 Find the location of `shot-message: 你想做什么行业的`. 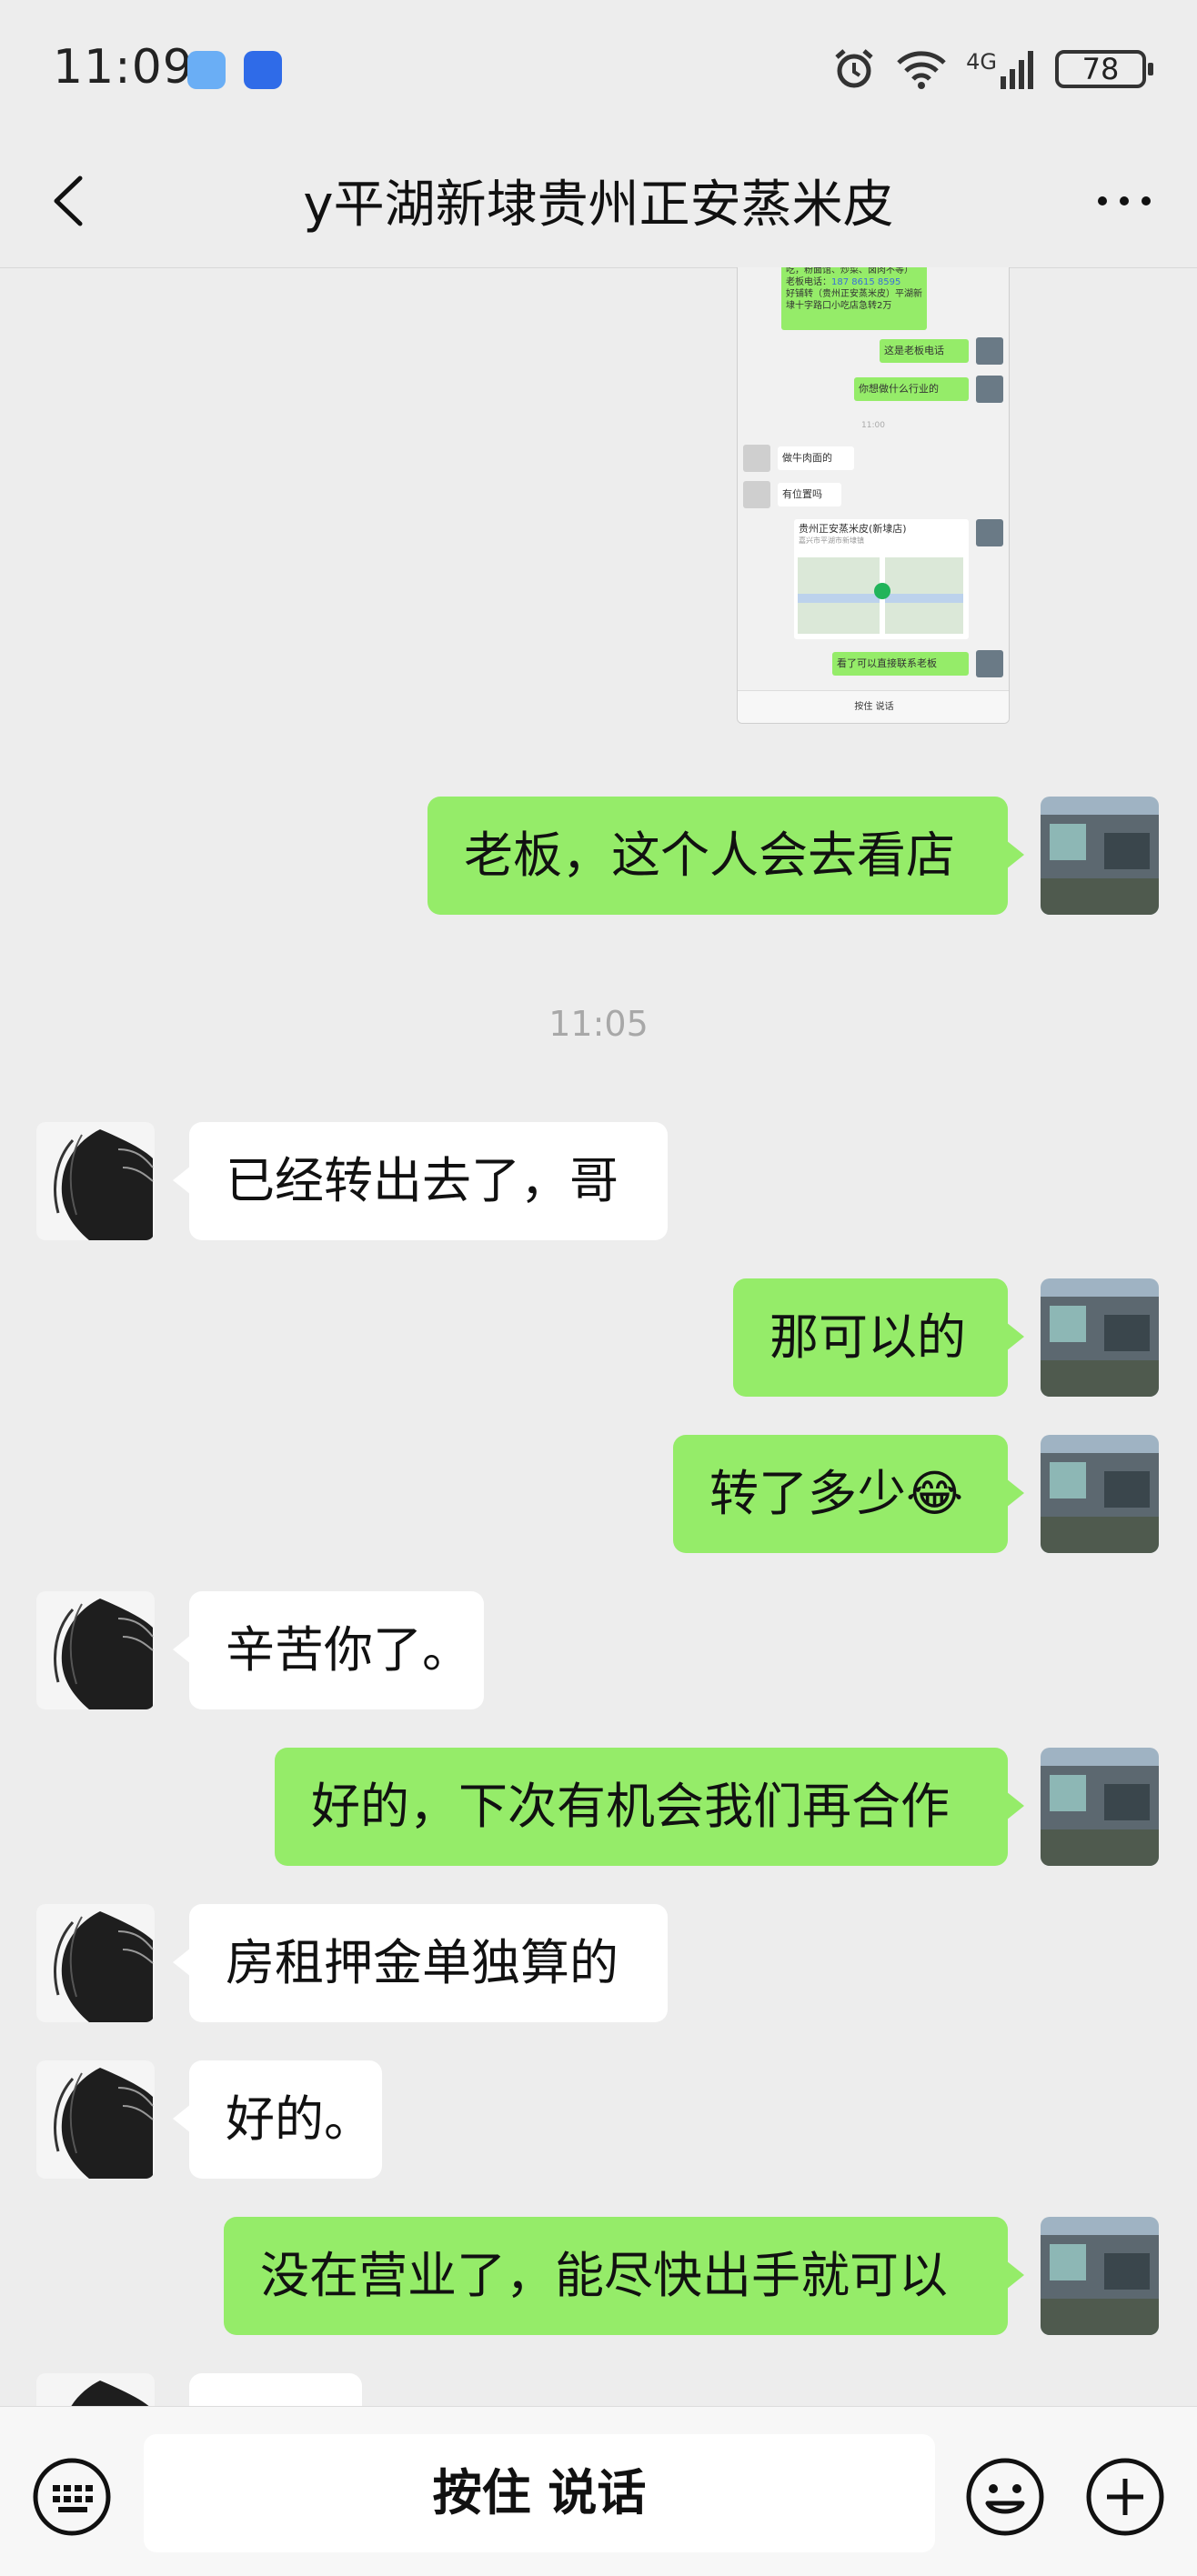

shot-message: 你想做什么行业的 is located at coordinates (911, 389).